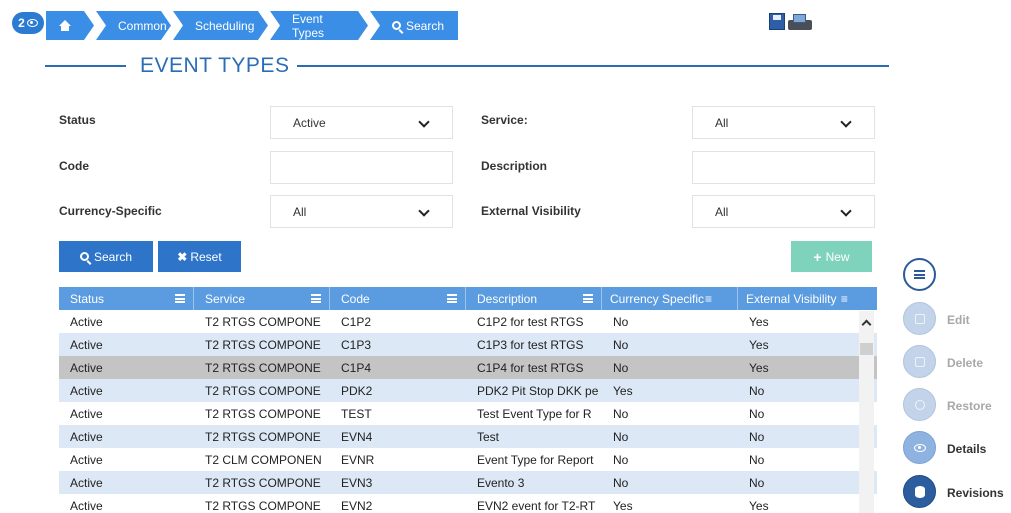 Image resolution: width=1011 pixels, height=513 pixels. Describe the element at coordinates (87, 298) in the screenshot. I see `column-header-label: Status` at that location.